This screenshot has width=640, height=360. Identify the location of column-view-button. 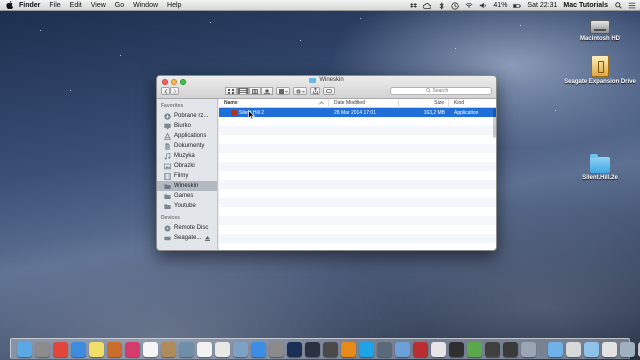
(255, 91).